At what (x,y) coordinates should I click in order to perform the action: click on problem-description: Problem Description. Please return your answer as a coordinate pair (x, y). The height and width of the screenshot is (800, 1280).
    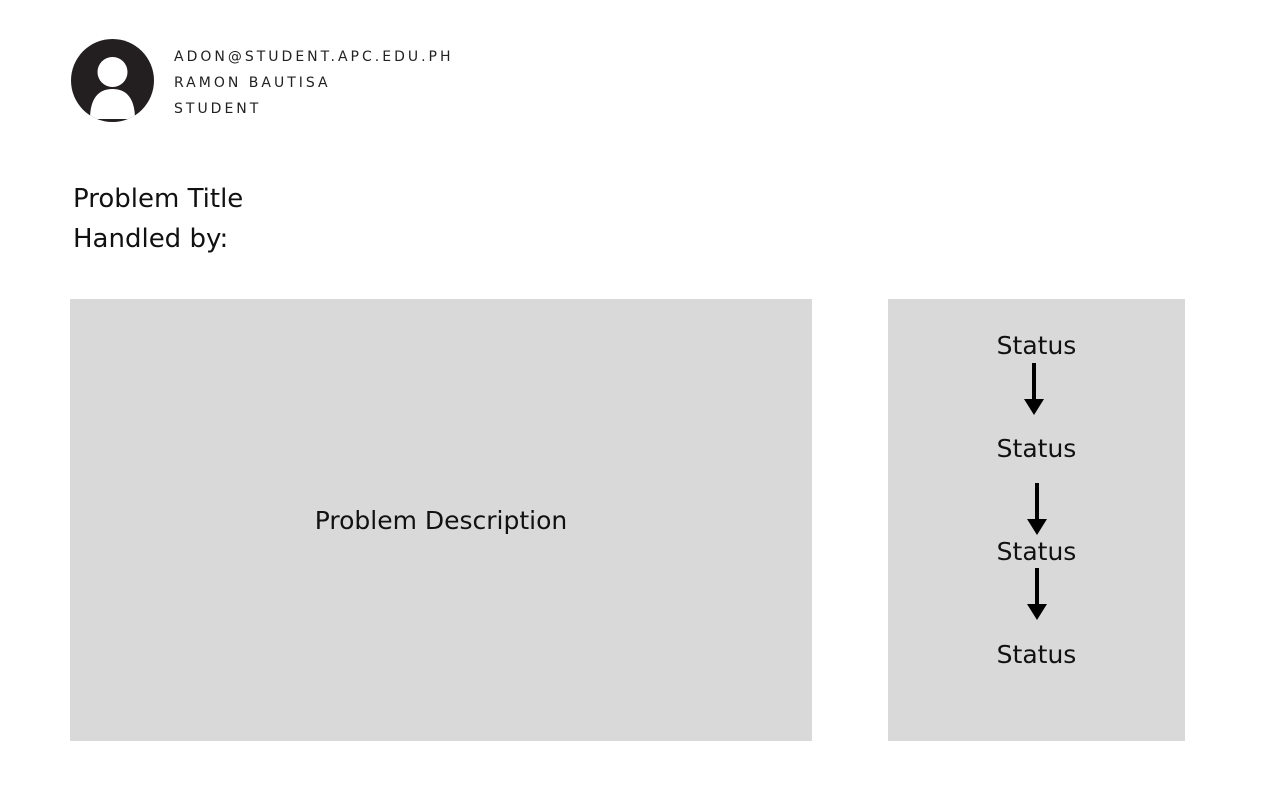
    Looking at the image, I should click on (441, 520).